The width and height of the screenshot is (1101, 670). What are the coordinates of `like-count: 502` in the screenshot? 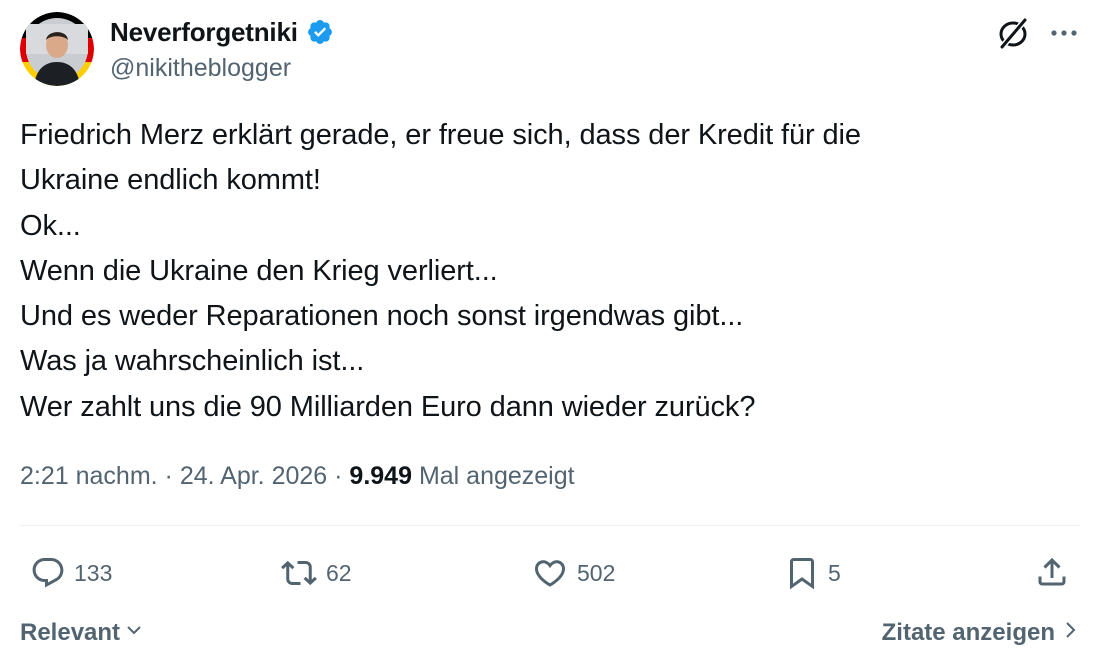 It's located at (596, 572).